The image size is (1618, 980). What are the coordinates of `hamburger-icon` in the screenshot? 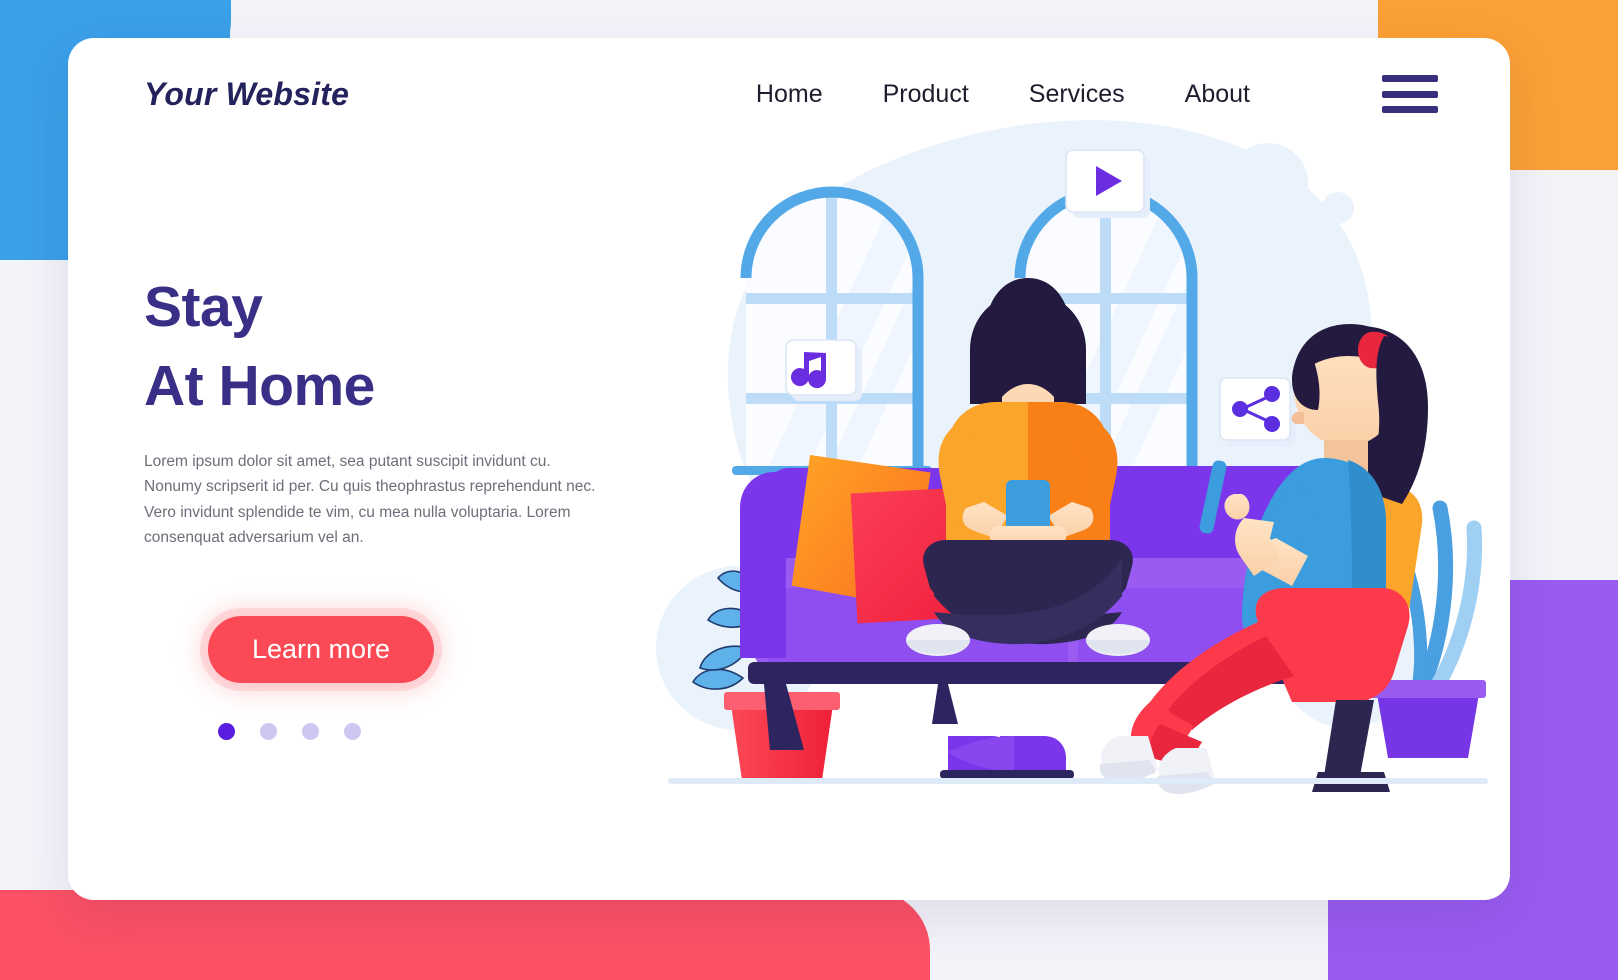 It's located at (1410, 94).